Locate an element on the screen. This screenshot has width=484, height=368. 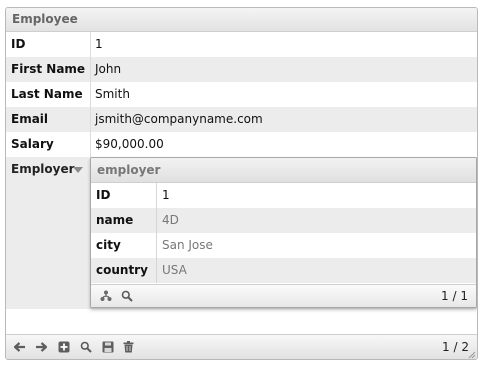
subform-title: employer is located at coordinates (283, 170).